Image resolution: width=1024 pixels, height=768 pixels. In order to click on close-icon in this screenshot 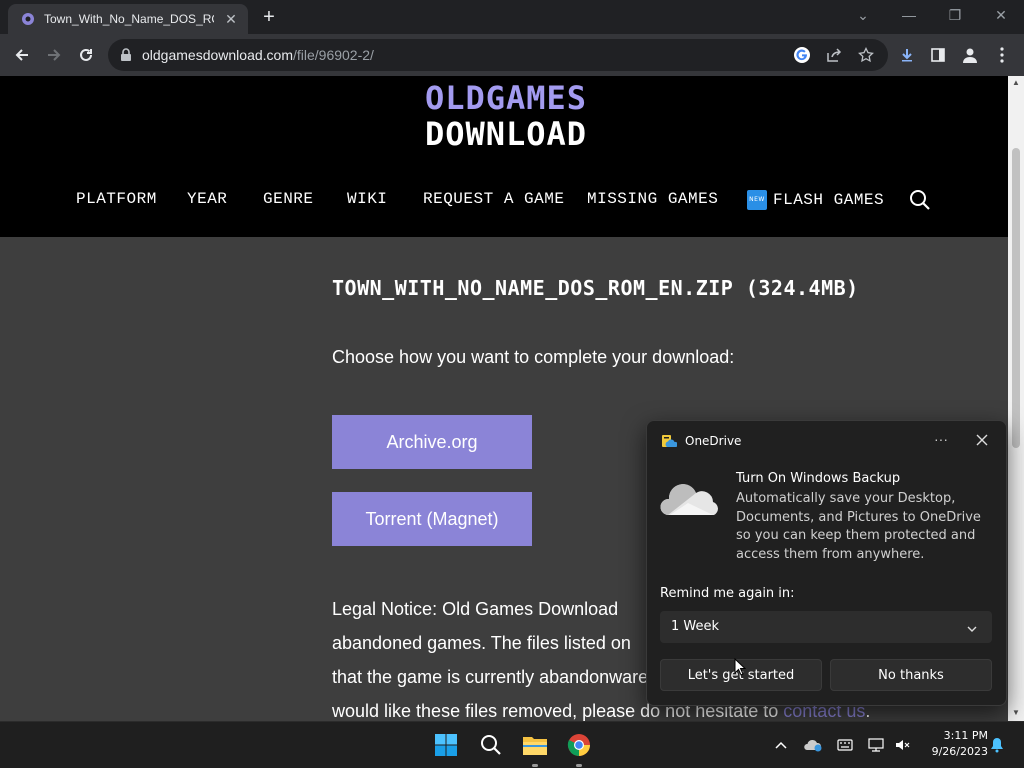, I will do `click(982, 440)`.